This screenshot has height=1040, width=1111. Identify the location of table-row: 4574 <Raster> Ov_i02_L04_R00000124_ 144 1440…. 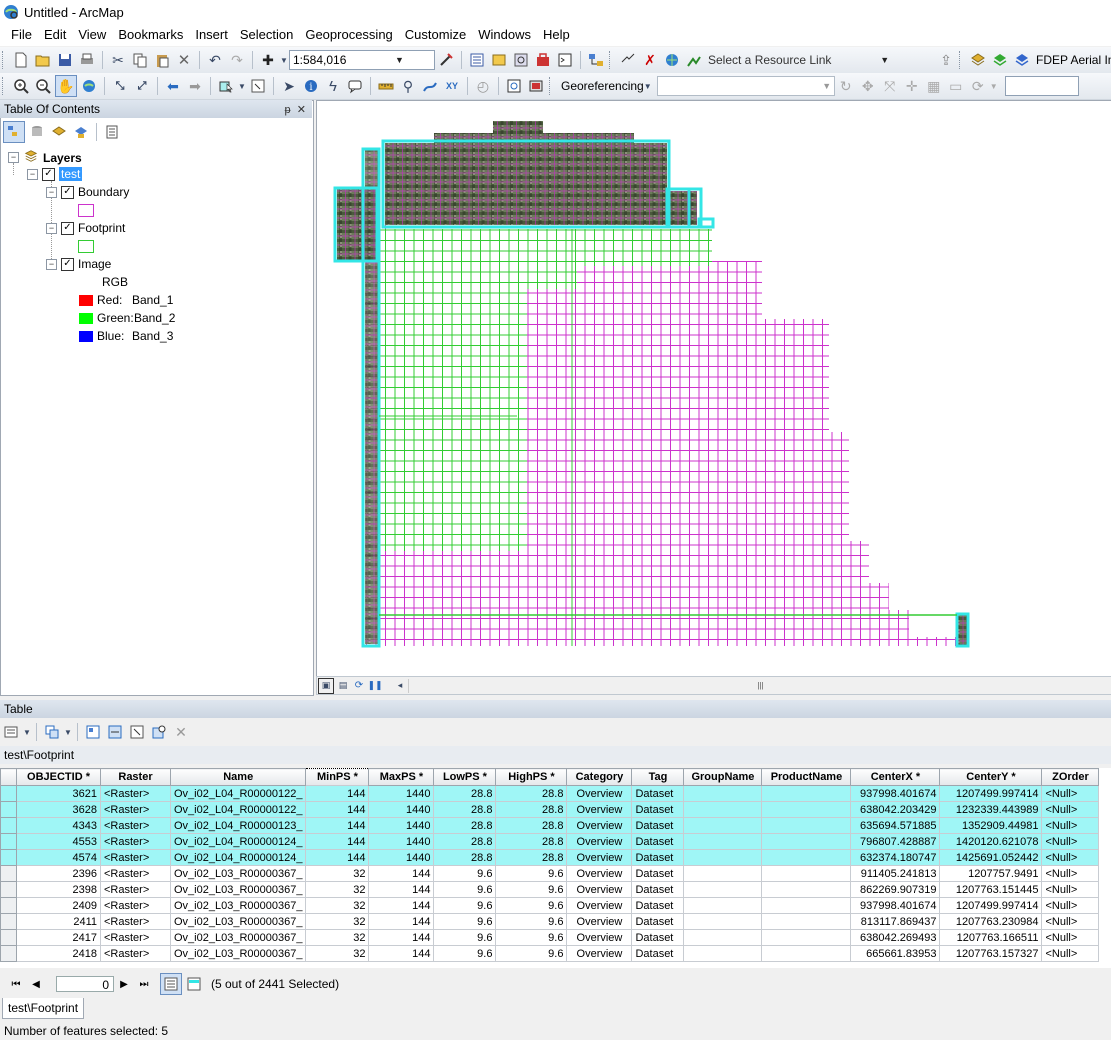
(550, 857).